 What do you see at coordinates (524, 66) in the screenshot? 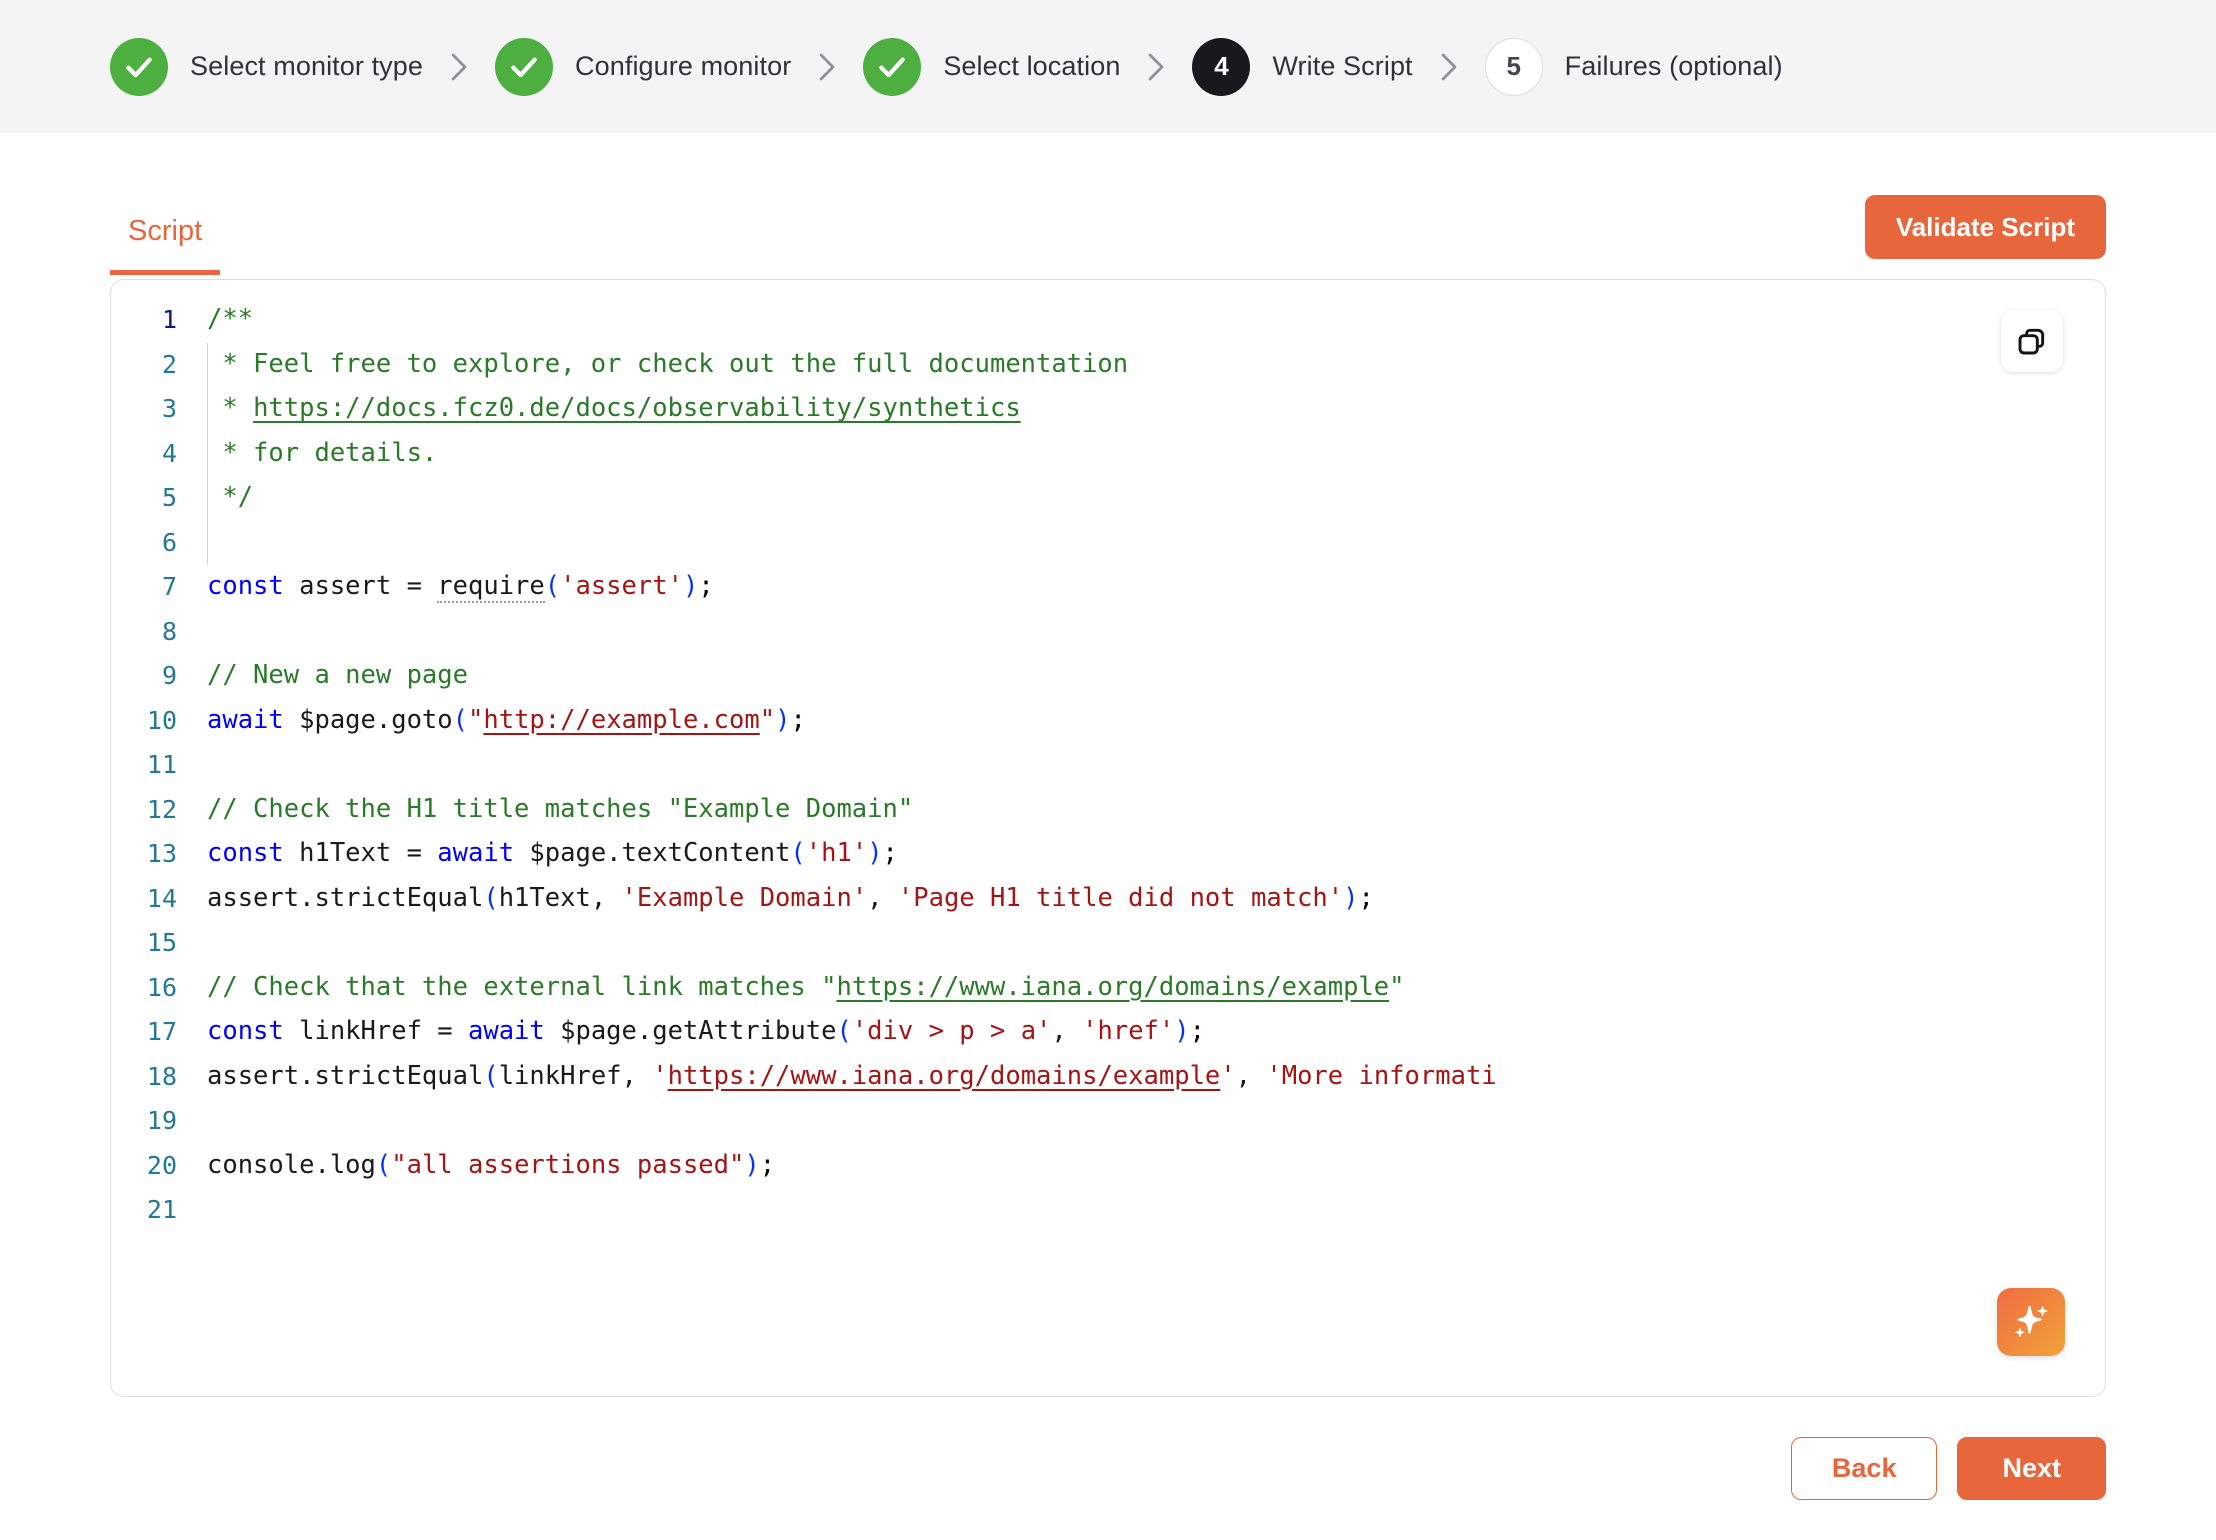
I see `step-2-check-icon` at bounding box center [524, 66].